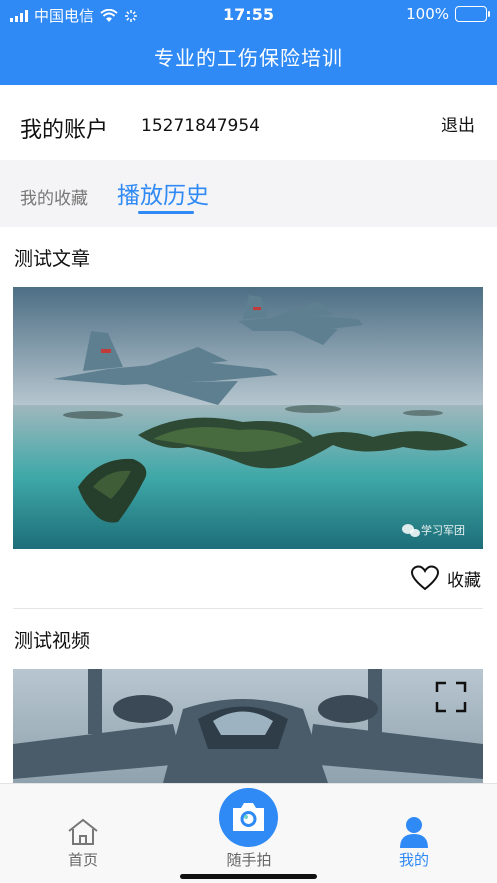 Image resolution: width=497 pixels, height=883 pixels. Describe the element at coordinates (443, 530) in the screenshot. I see `image-watermark: 学习军团` at that location.